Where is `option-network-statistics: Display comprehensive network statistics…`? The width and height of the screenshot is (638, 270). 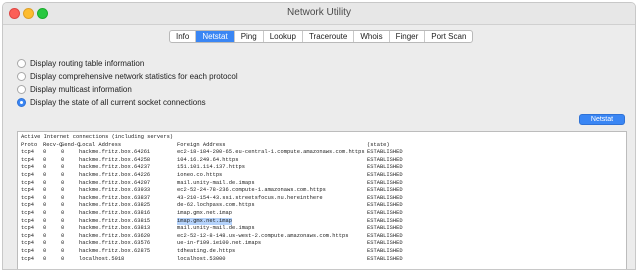
option-network-statistics: Display comprehensive network statistics… is located at coordinates (127, 76).